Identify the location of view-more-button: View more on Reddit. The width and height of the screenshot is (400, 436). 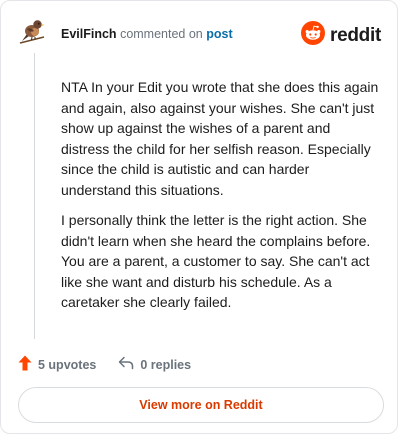
(201, 405).